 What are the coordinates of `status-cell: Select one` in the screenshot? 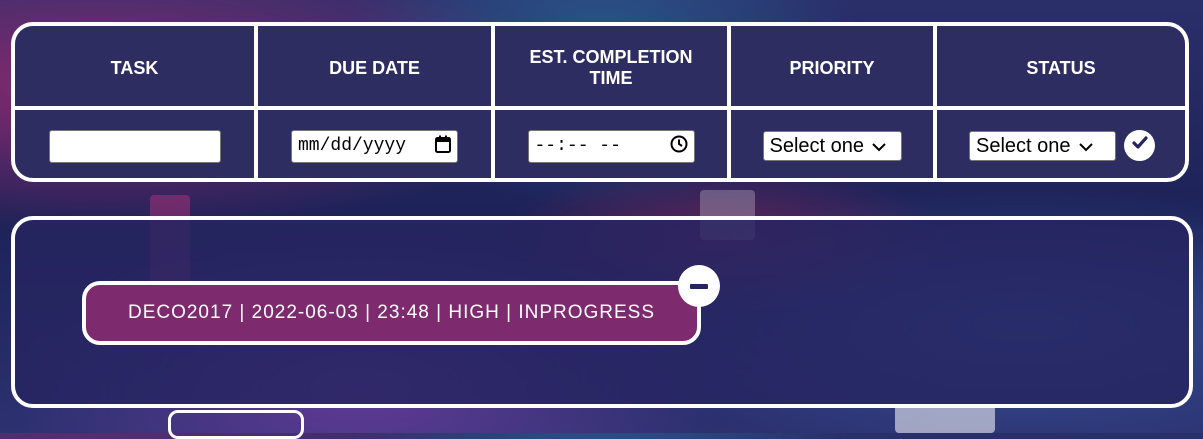 It's located at (1061, 144).